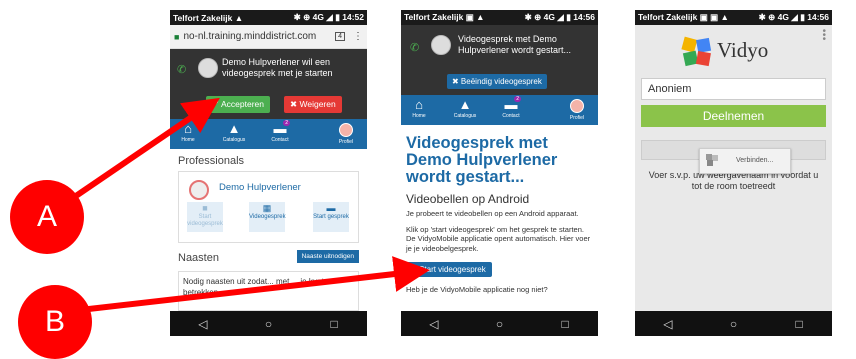 The height and width of the screenshot is (359, 856). I want to click on vidyo-logo: Vidyo, so click(736, 52).